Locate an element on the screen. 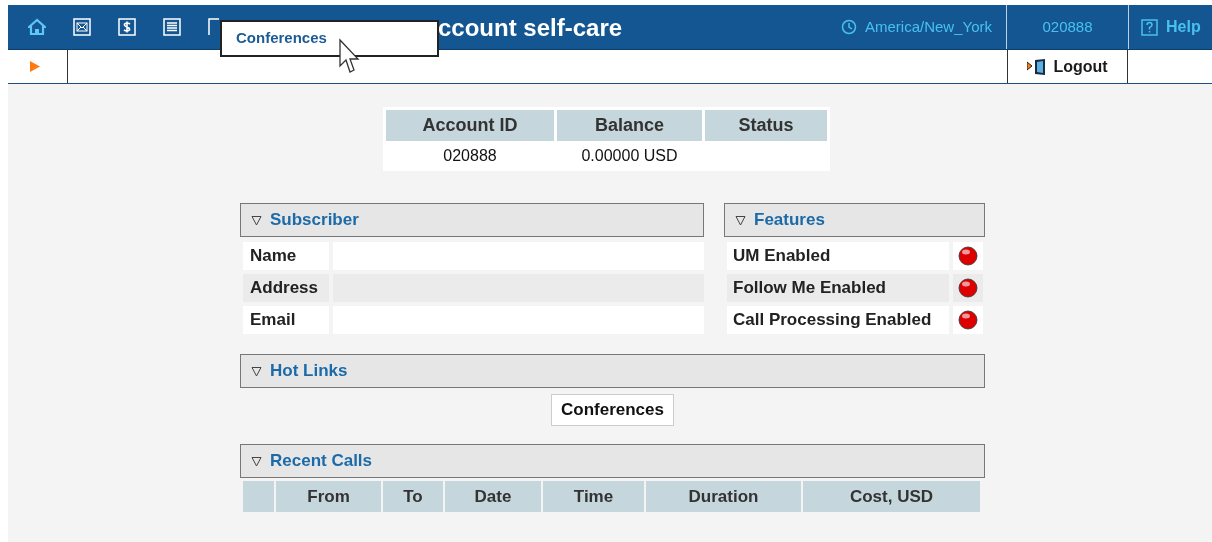 The image size is (1212, 542). dollar-icon is located at coordinates (127, 27).